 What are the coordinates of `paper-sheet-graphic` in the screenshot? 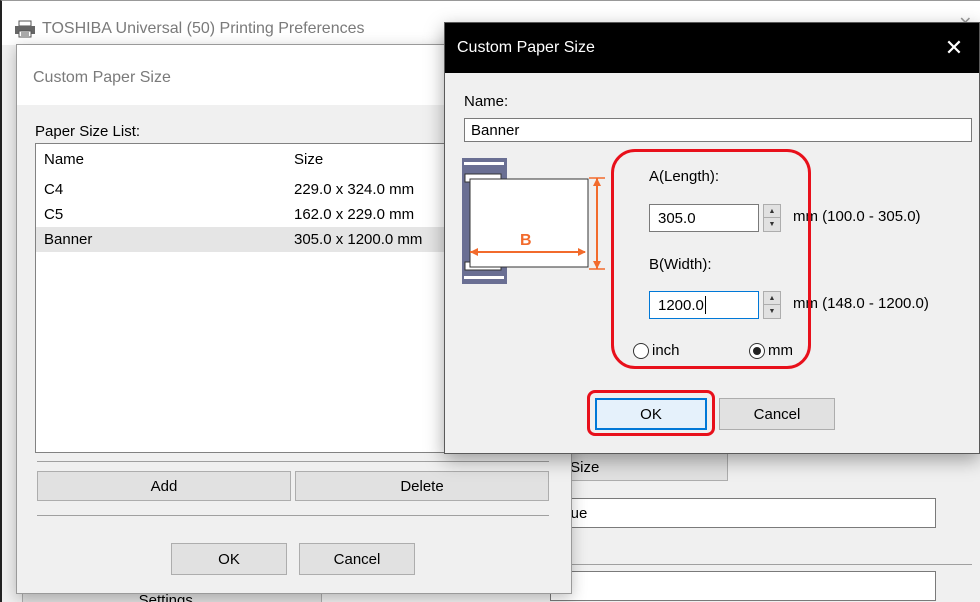 It's located at (529, 223).